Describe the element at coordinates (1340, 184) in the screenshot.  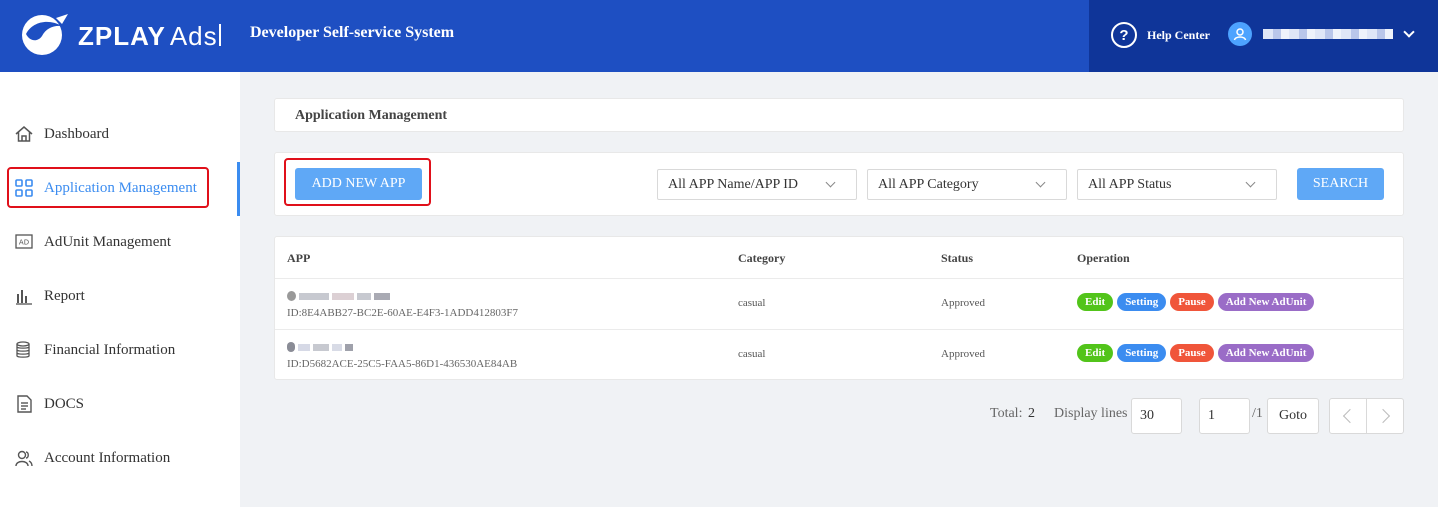
I see `search-button: SEARCH` at that location.